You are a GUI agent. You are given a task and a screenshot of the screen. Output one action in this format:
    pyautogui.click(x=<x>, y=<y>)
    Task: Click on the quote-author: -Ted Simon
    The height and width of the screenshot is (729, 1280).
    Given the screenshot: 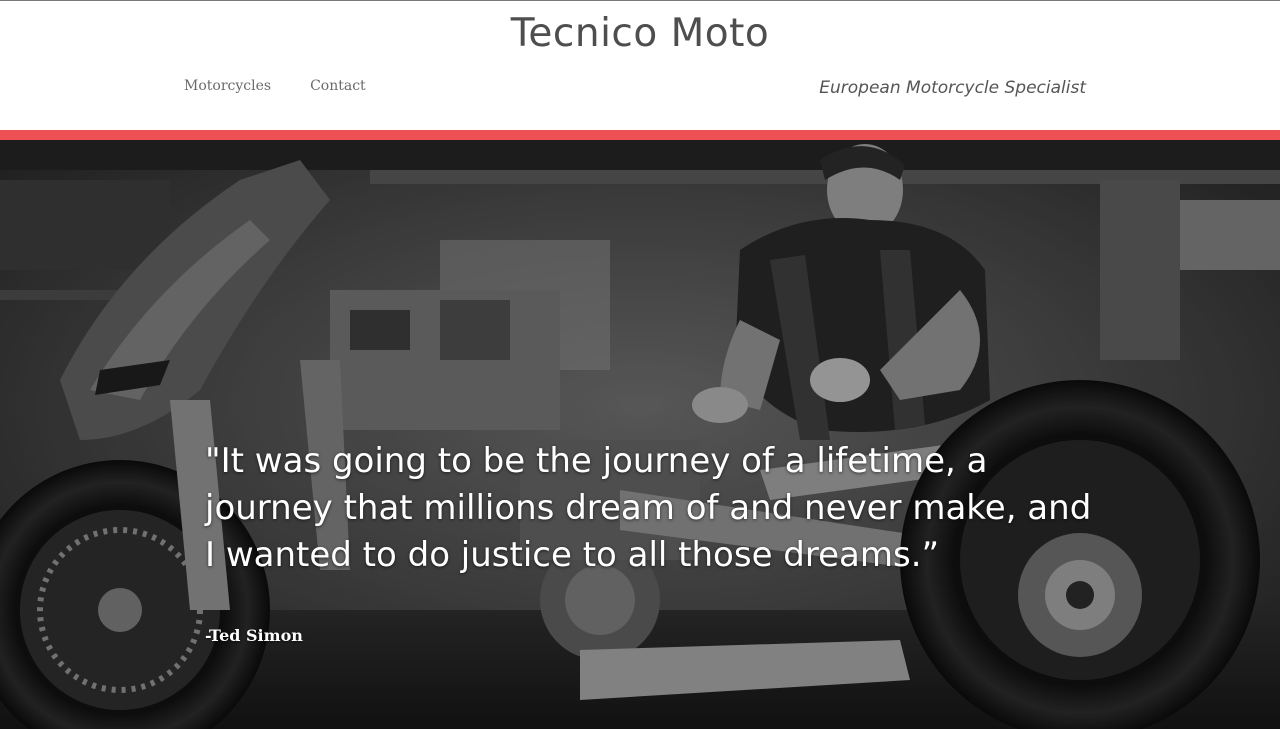 What is the action you would take?
    pyautogui.click(x=254, y=635)
    